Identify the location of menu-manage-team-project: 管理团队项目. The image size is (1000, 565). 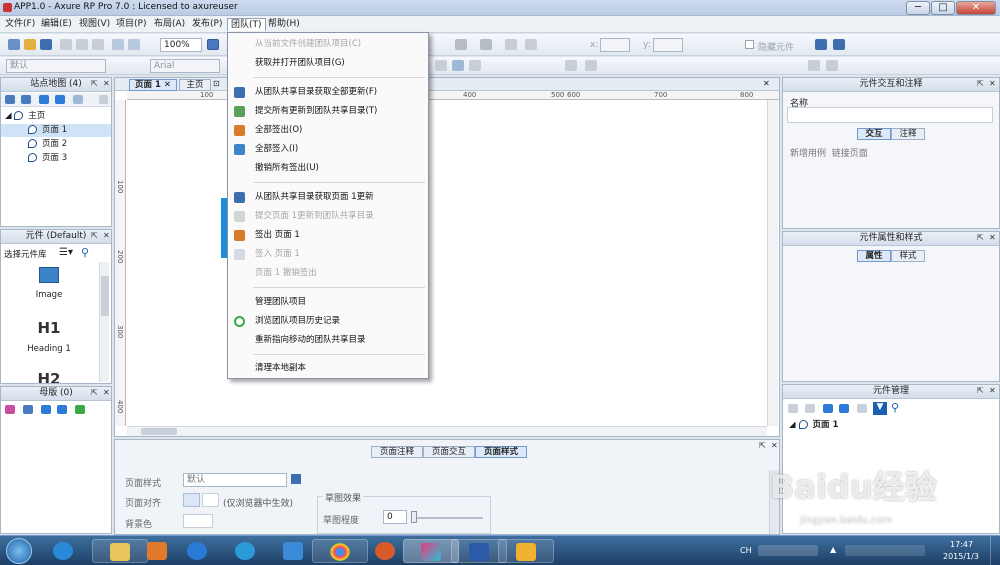
(328, 302).